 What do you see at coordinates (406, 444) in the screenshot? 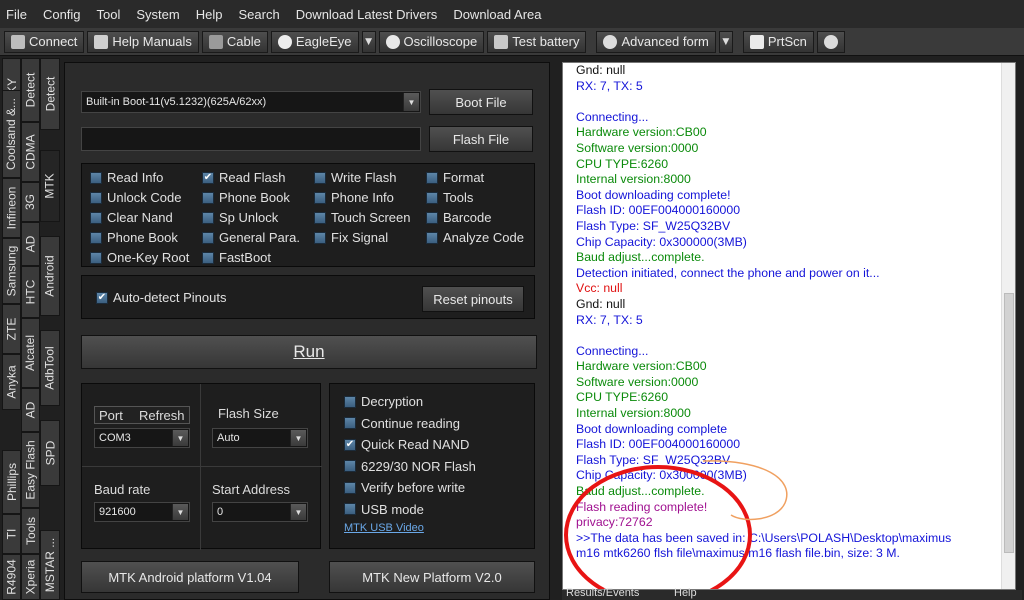
I see `extra-quick-read-nand-checkbox: ✔ Quick Read NAND` at bounding box center [406, 444].